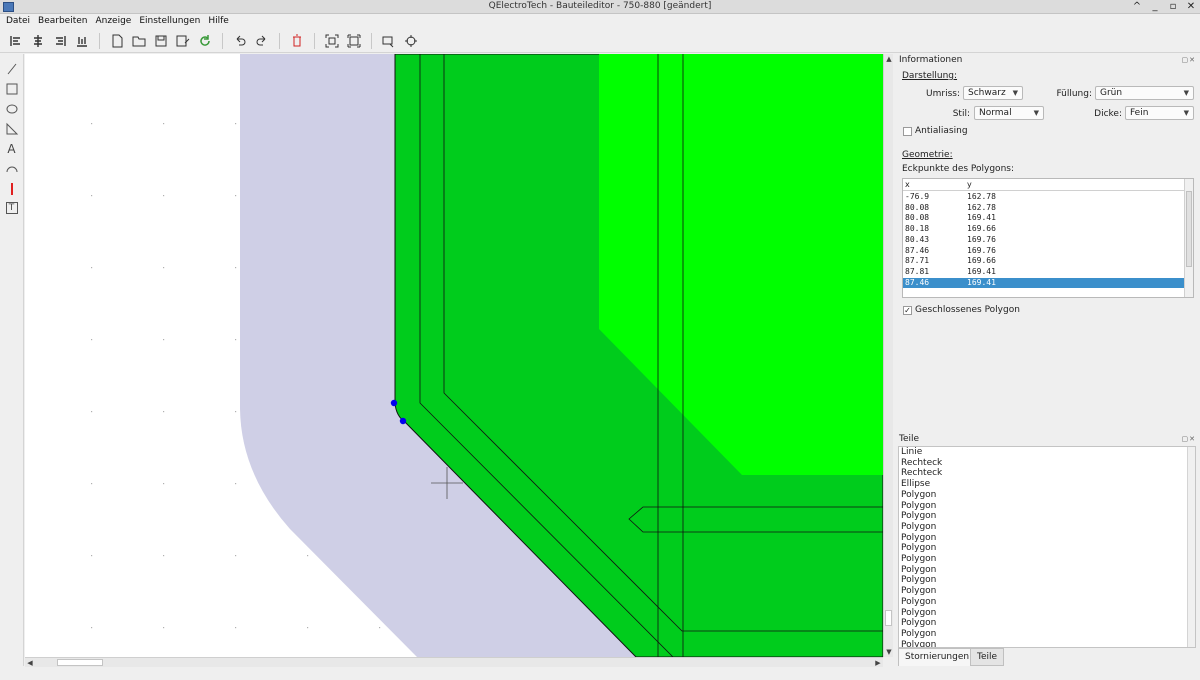 Image resolution: width=1200 pixels, height=680 pixels. Describe the element at coordinates (113, 21) in the screenshot. I see `menu-anzeige: Anzeige` at that location.